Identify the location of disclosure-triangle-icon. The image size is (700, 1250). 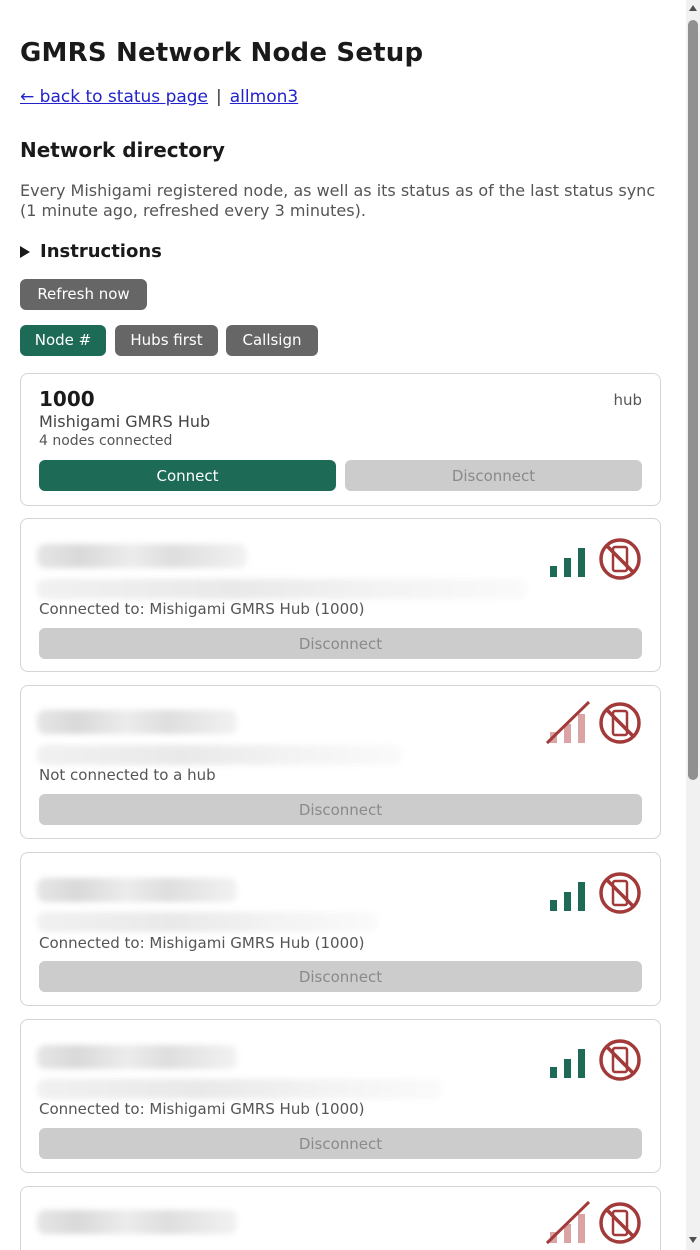
(25, 251).